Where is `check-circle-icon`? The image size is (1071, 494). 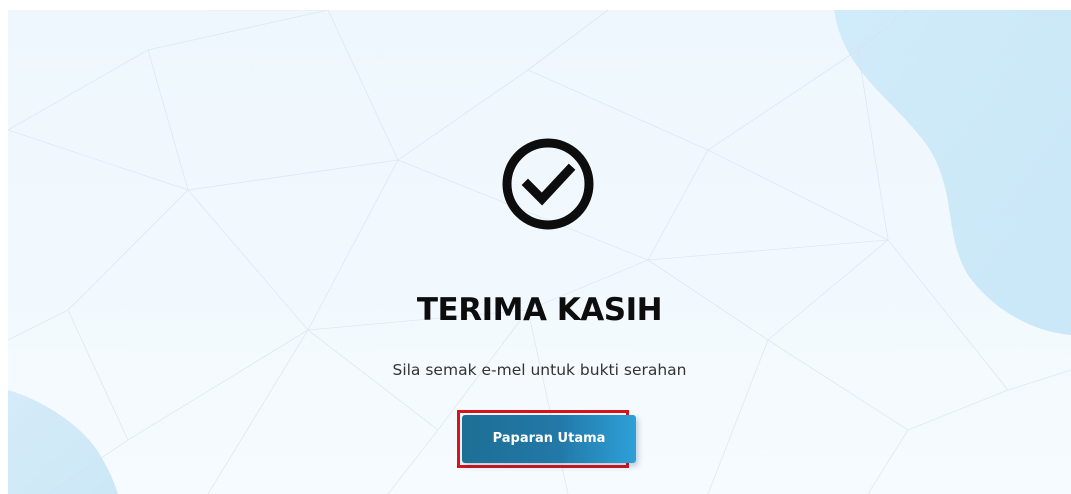 check-circle-icon is located at coordinates (548, 184).